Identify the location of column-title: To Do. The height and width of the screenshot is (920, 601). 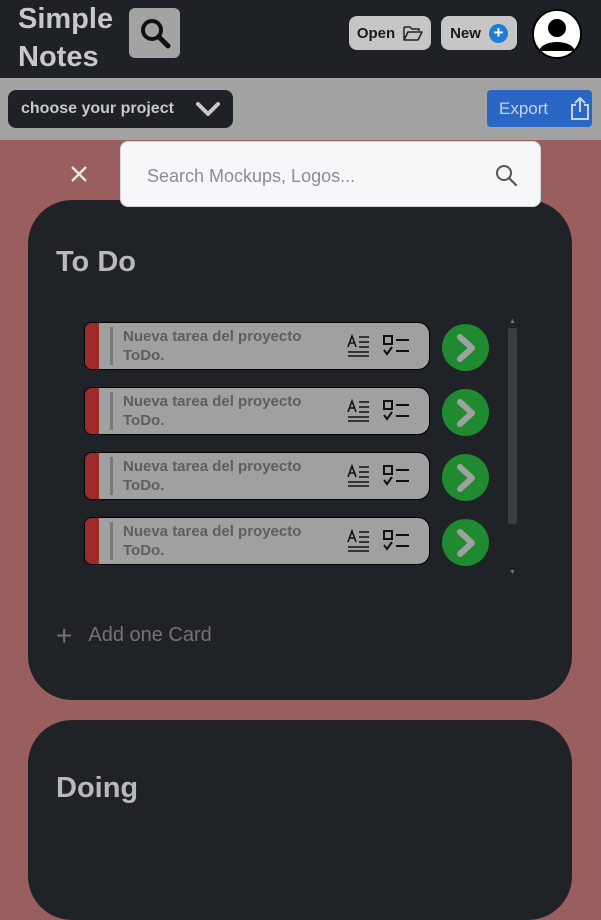
(96, 262).